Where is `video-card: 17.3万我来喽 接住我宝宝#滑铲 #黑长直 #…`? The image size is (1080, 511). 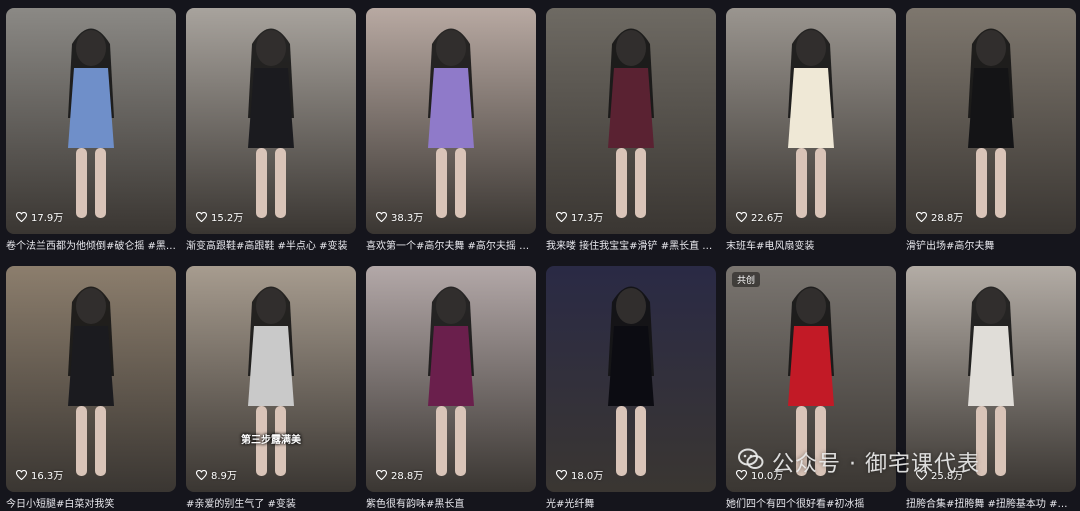 video-card: 17.3万我来喽 接住我宝宝#滑铲 #黑长直 #… is located at coordinates (631, 130).